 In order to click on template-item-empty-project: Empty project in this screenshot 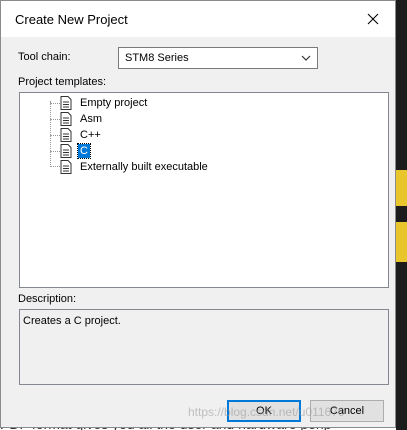, I will do `click(104, 103)`.